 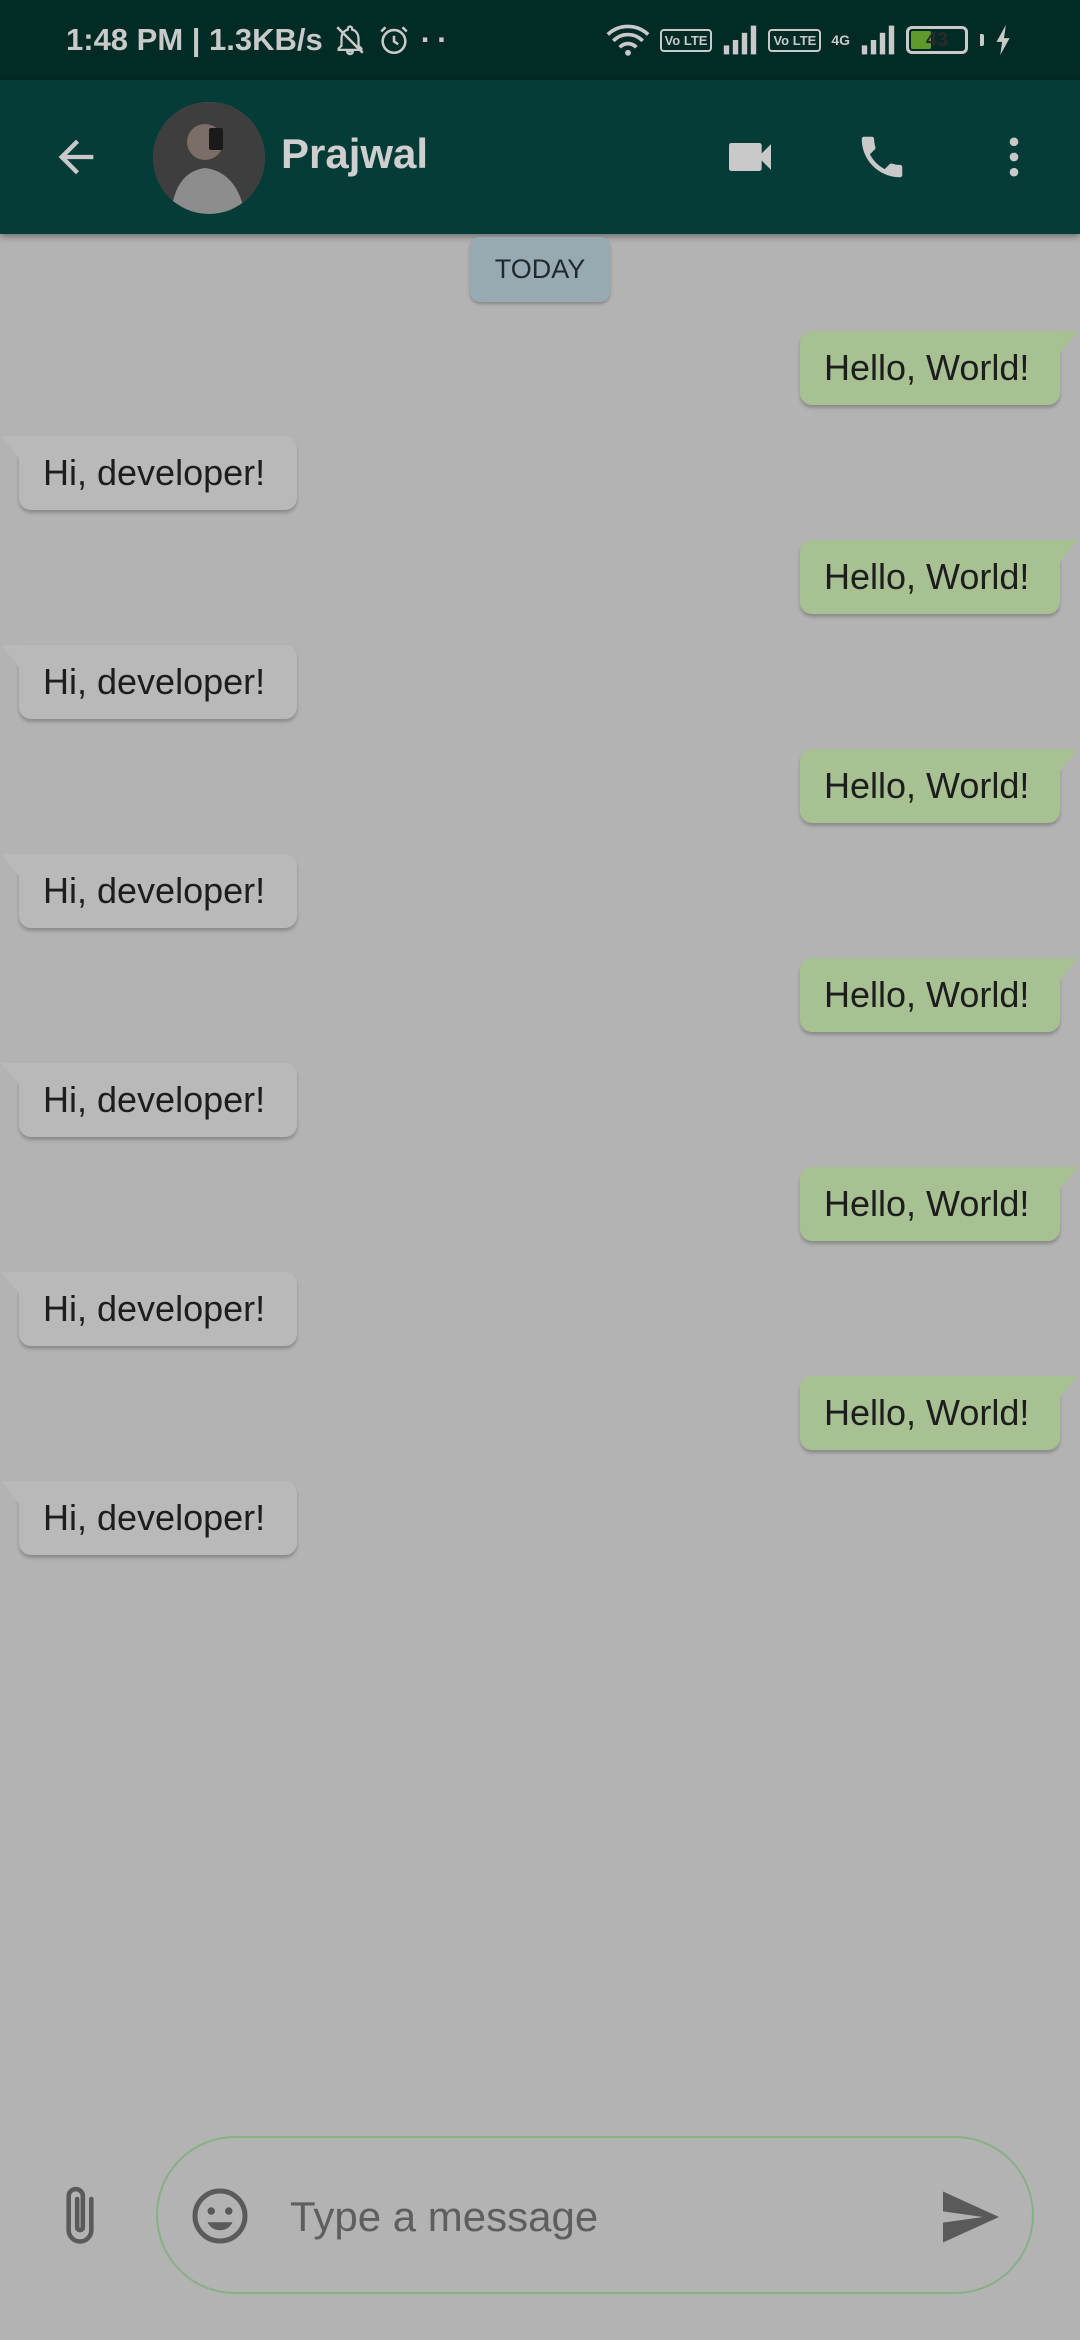 What do you see at coordinates (540, 157) in the screenshot?
I see `chat-header: Prajwal` at bounding box center [540, 157].